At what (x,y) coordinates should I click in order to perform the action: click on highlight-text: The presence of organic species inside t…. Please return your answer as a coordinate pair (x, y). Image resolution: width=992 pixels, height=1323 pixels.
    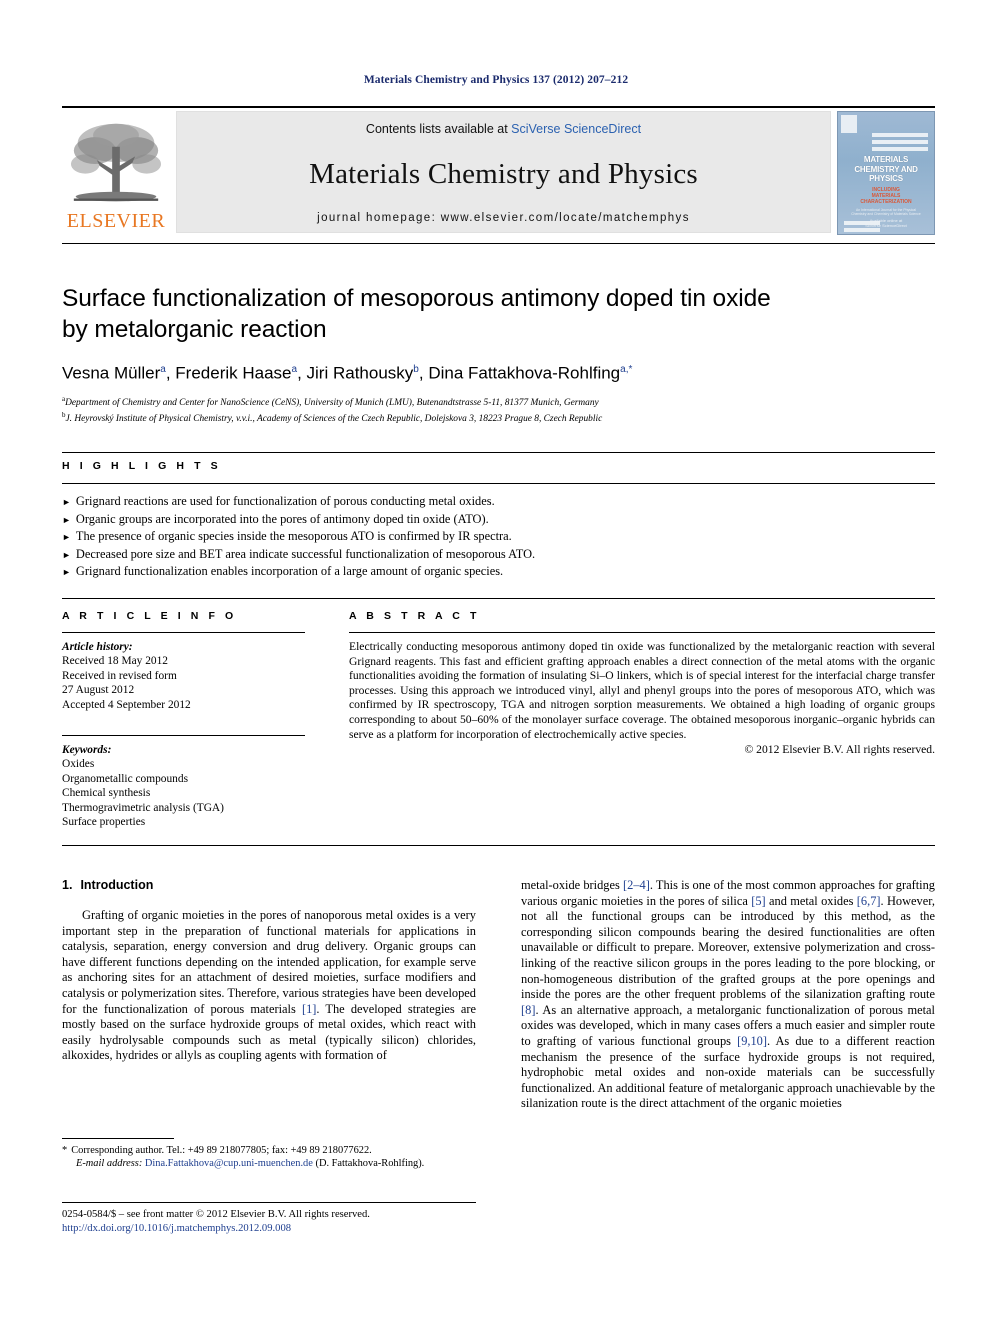
    Looking at the image, I should click on (293, 536).